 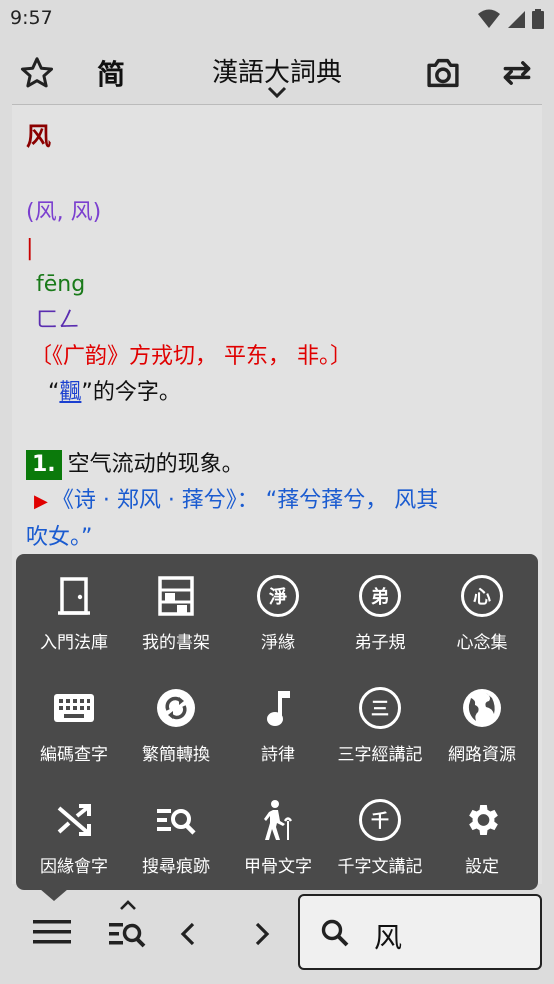 I want to click on favorite-star-icon, so click(x=37, y=73).